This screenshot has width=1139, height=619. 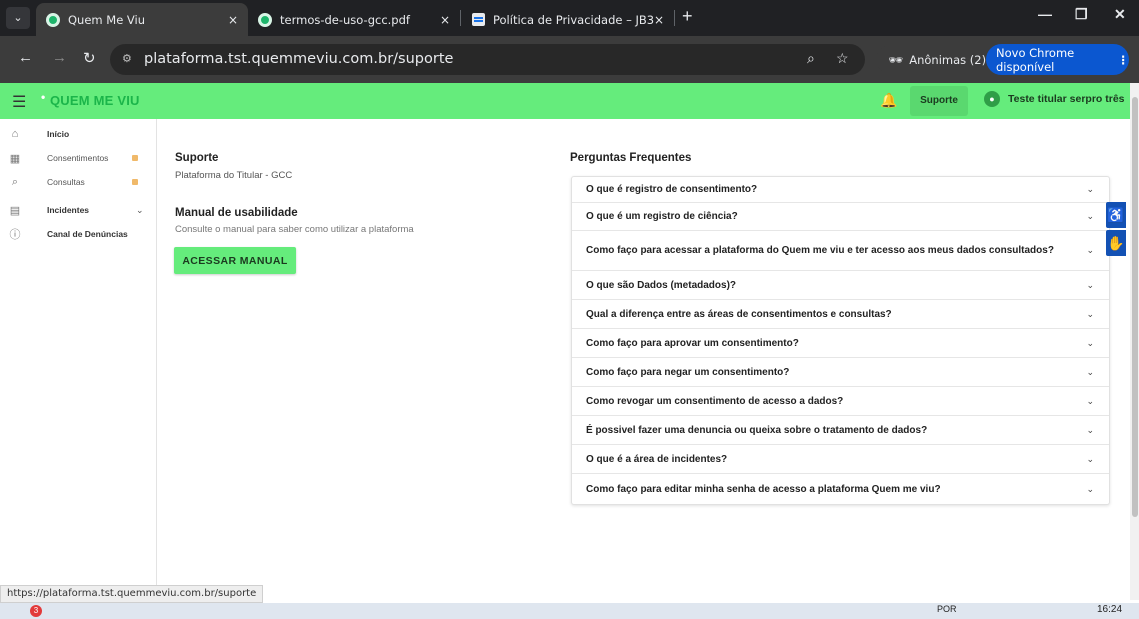 I want to click on faq-title: Perguntas Frequentes, so click(x=631, y=158).